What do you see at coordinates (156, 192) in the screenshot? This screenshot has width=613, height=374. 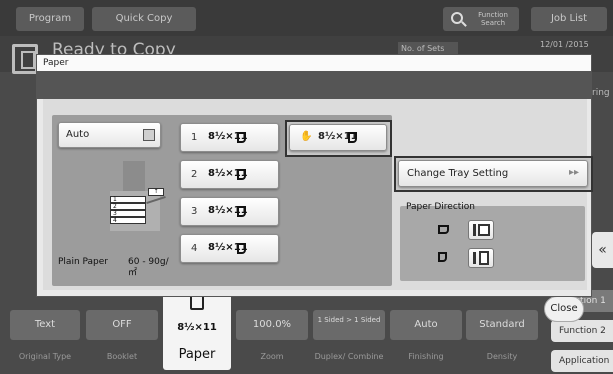 I see `bypass-tray-icon: ↑` at bounding box center [156, 192].